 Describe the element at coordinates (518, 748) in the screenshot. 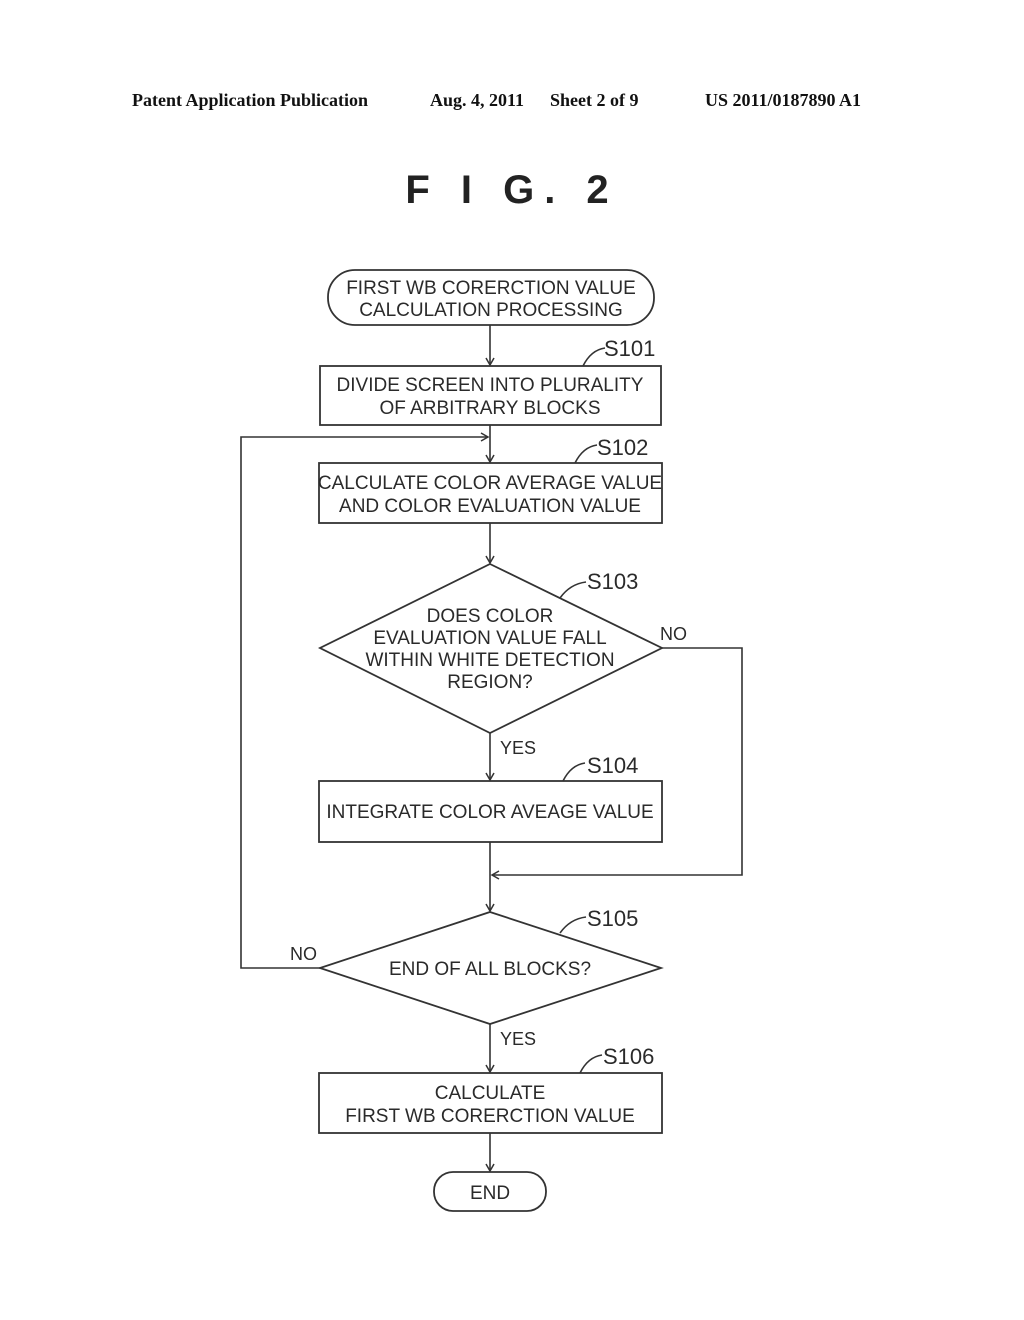

I see `s103-yes-label: YES` at that location.